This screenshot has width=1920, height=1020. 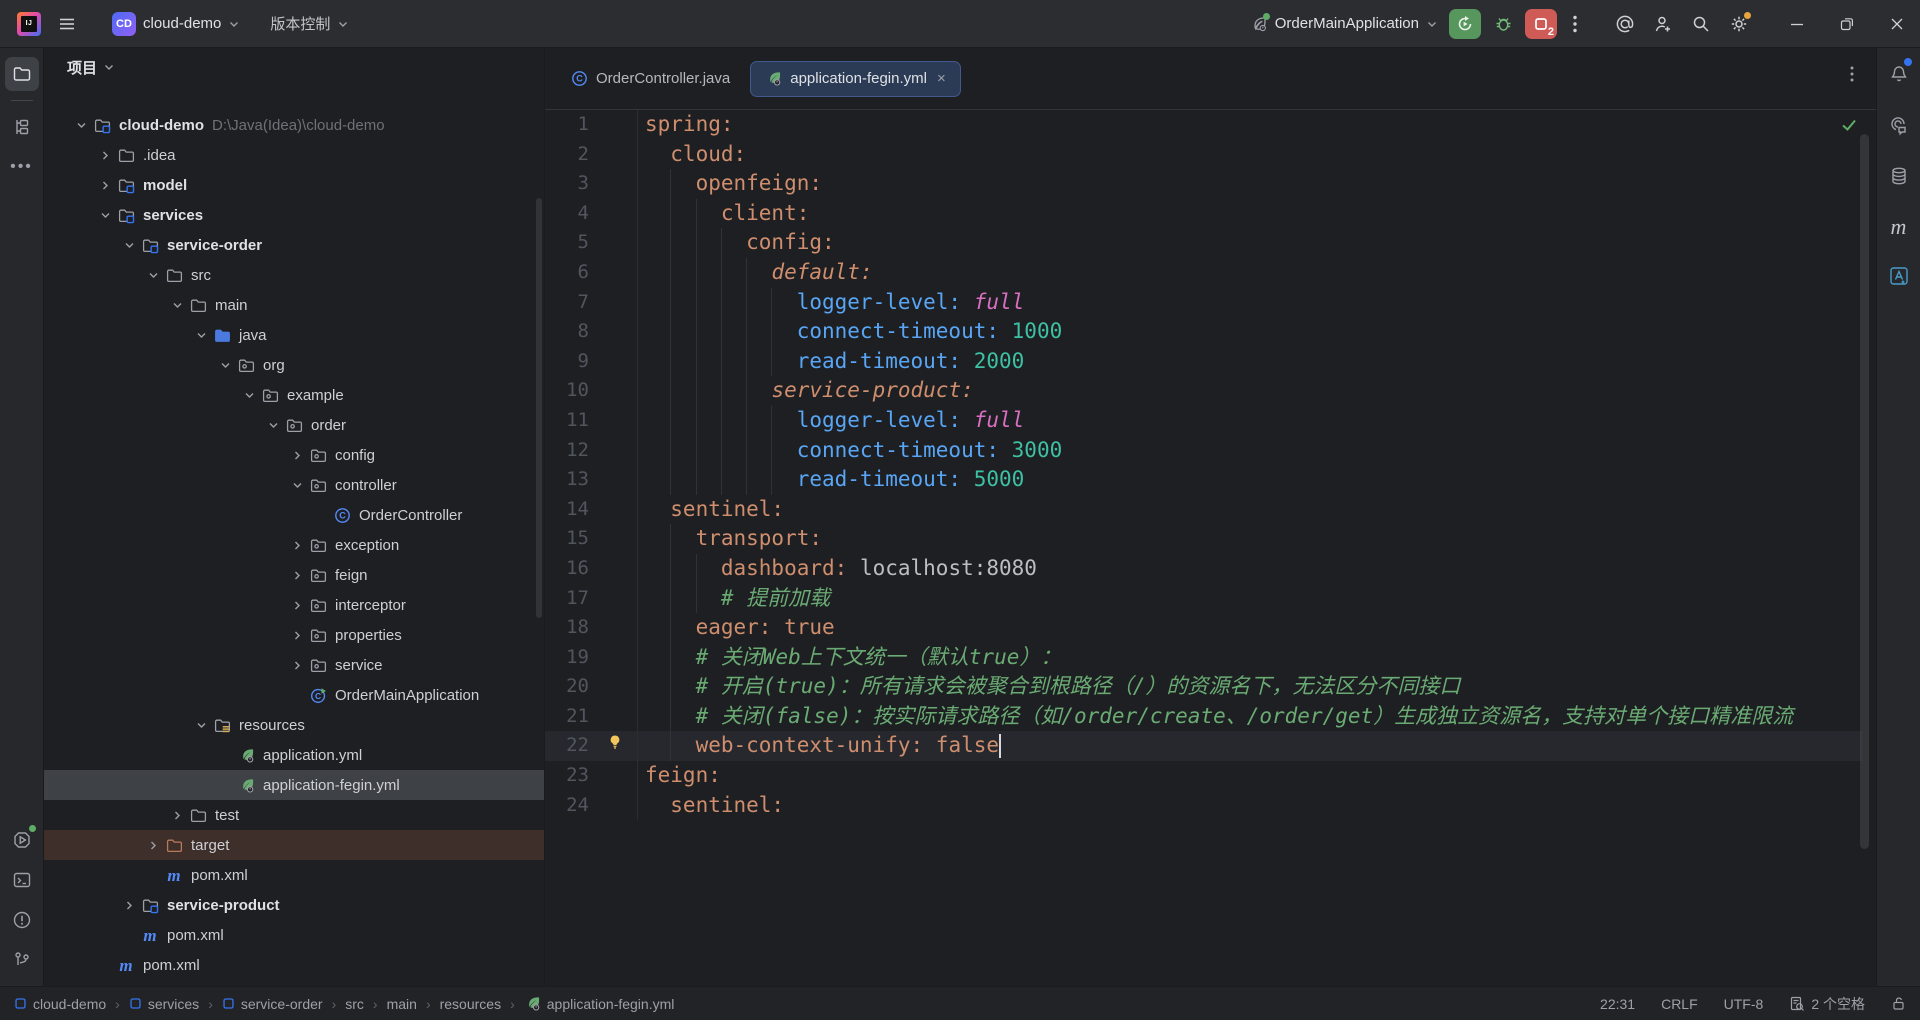 I want to click on chevron-down-icon, so click(x=109, y=67).